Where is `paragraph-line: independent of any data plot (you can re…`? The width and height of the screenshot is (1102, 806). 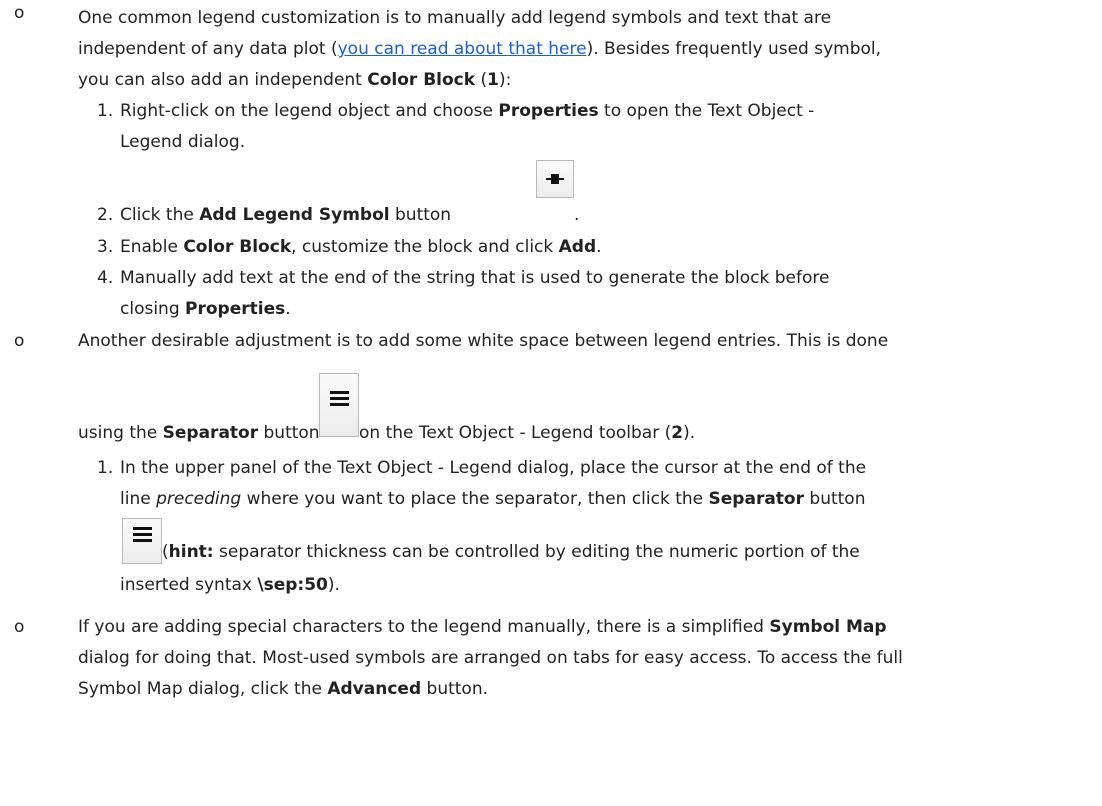 paragraph-line: independent of any data plot (you can re… is located at coordinates (480, 49).